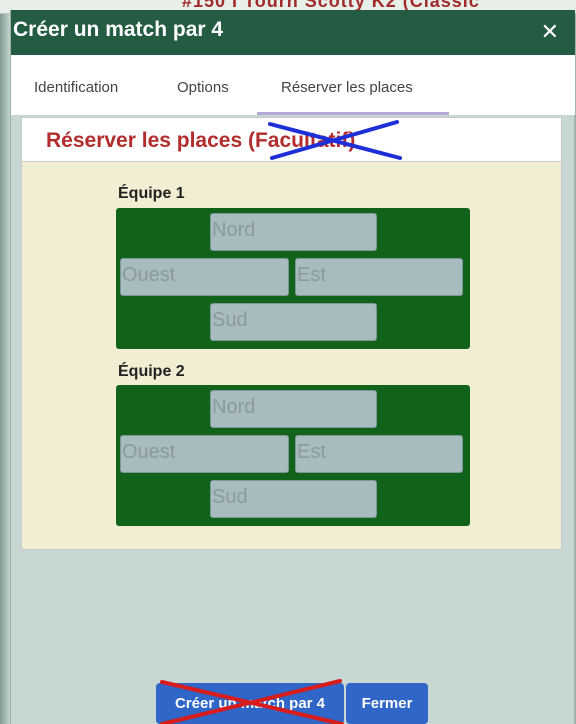  I want to click on team-2-court: Nord Ouest Est Sud, so click(293, 455).